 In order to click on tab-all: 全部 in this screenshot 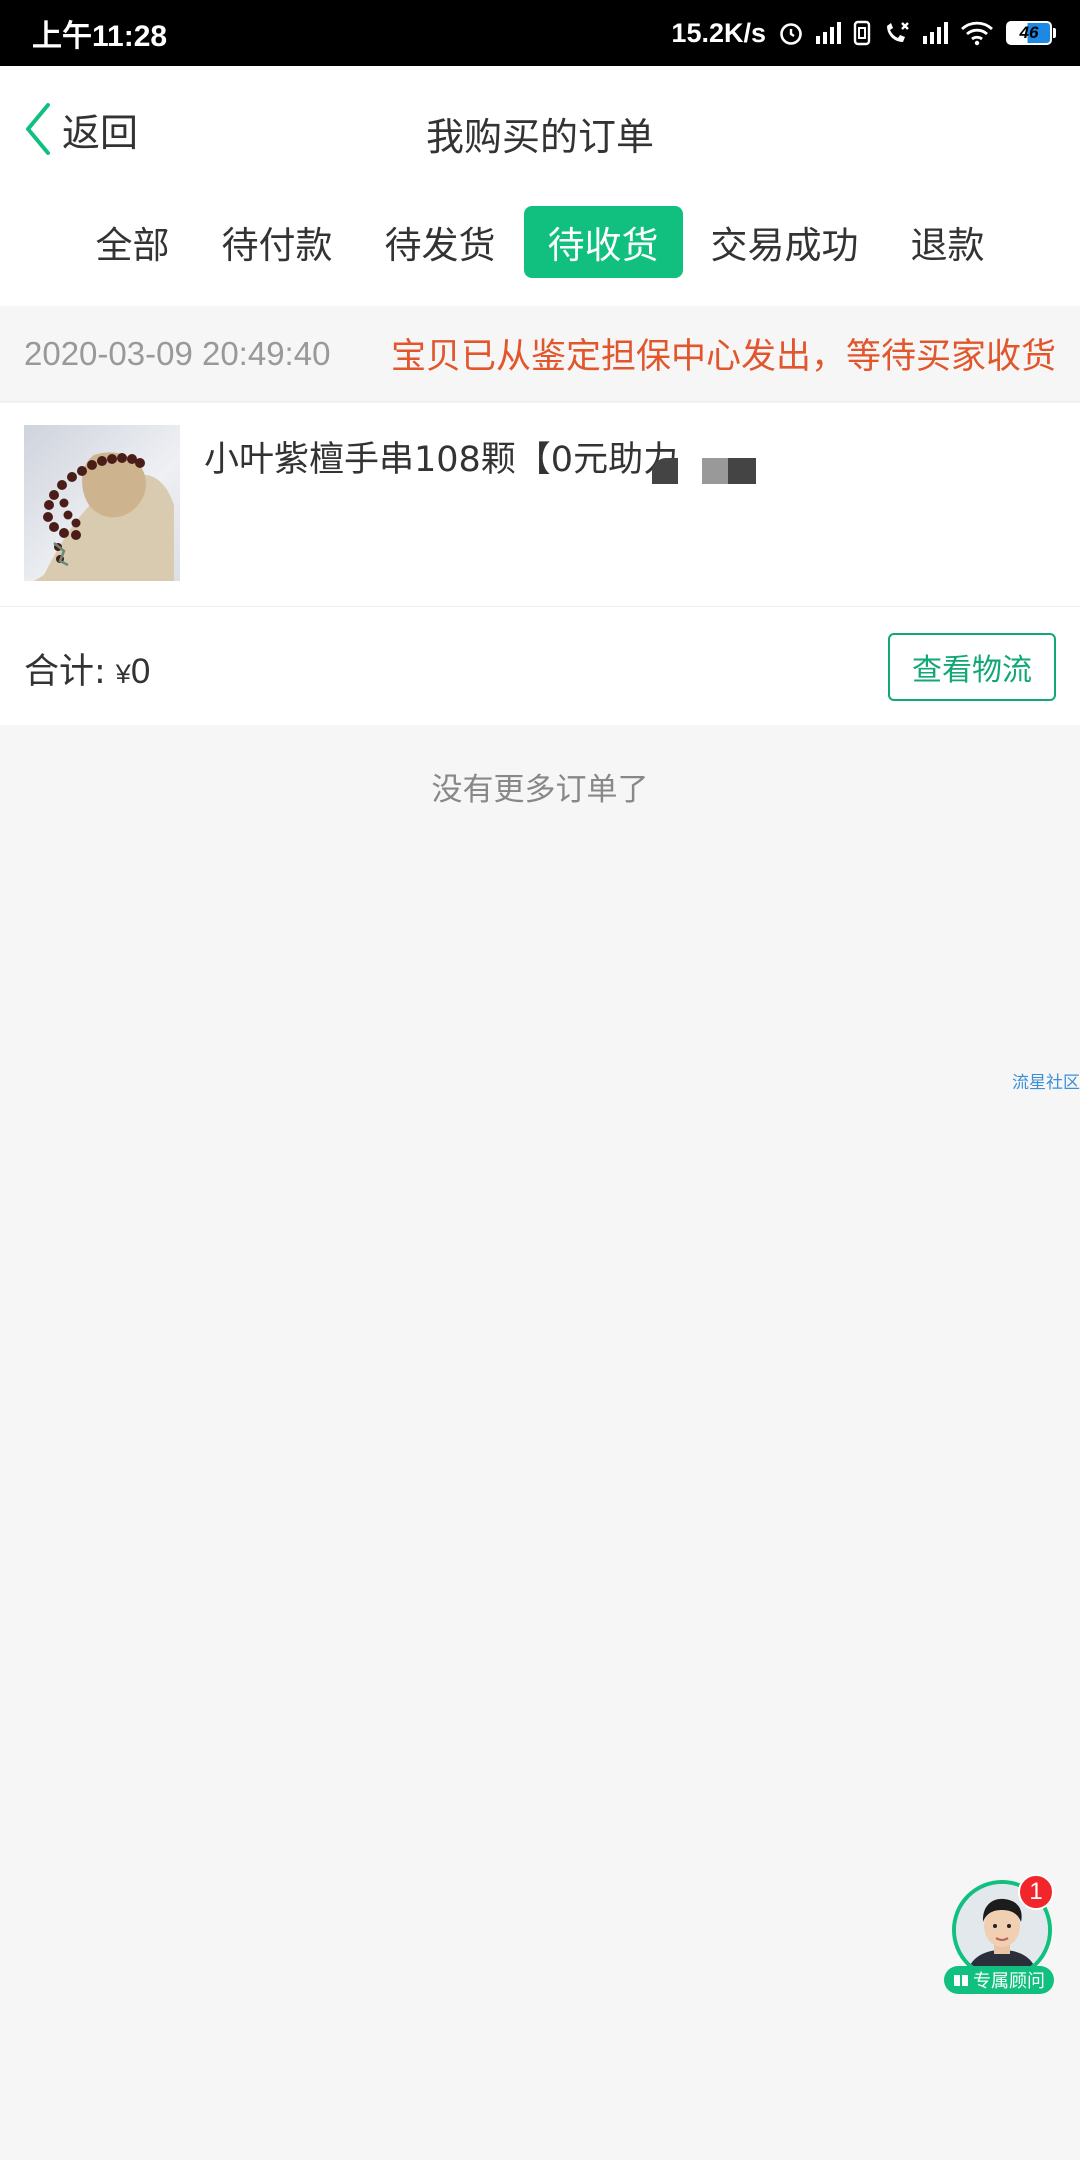, I will do `click(133, 242)`.